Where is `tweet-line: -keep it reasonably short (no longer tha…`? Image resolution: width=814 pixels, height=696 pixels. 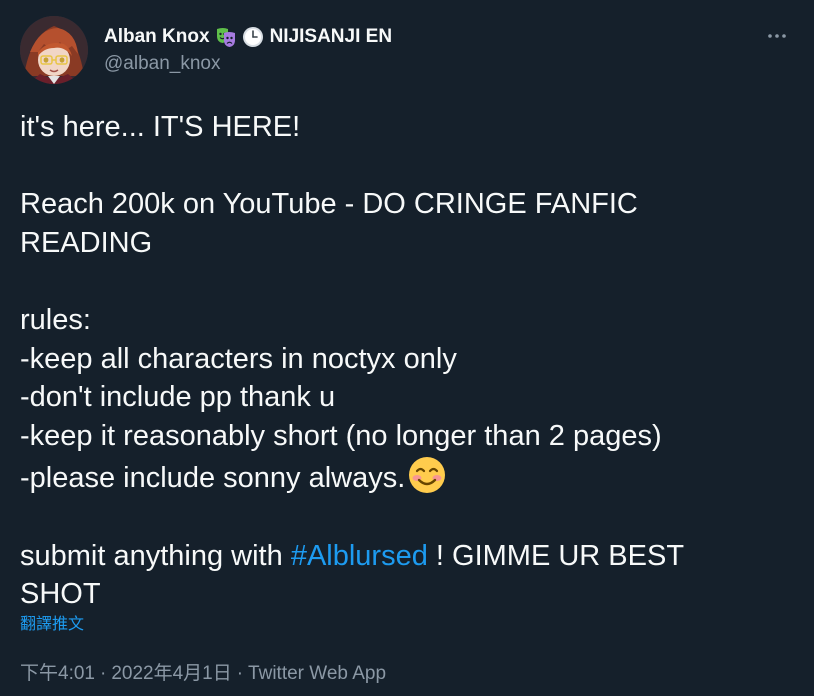 tweet-line: -keep it reasonably short (no longer tha… is located at coordinates (341, 435).